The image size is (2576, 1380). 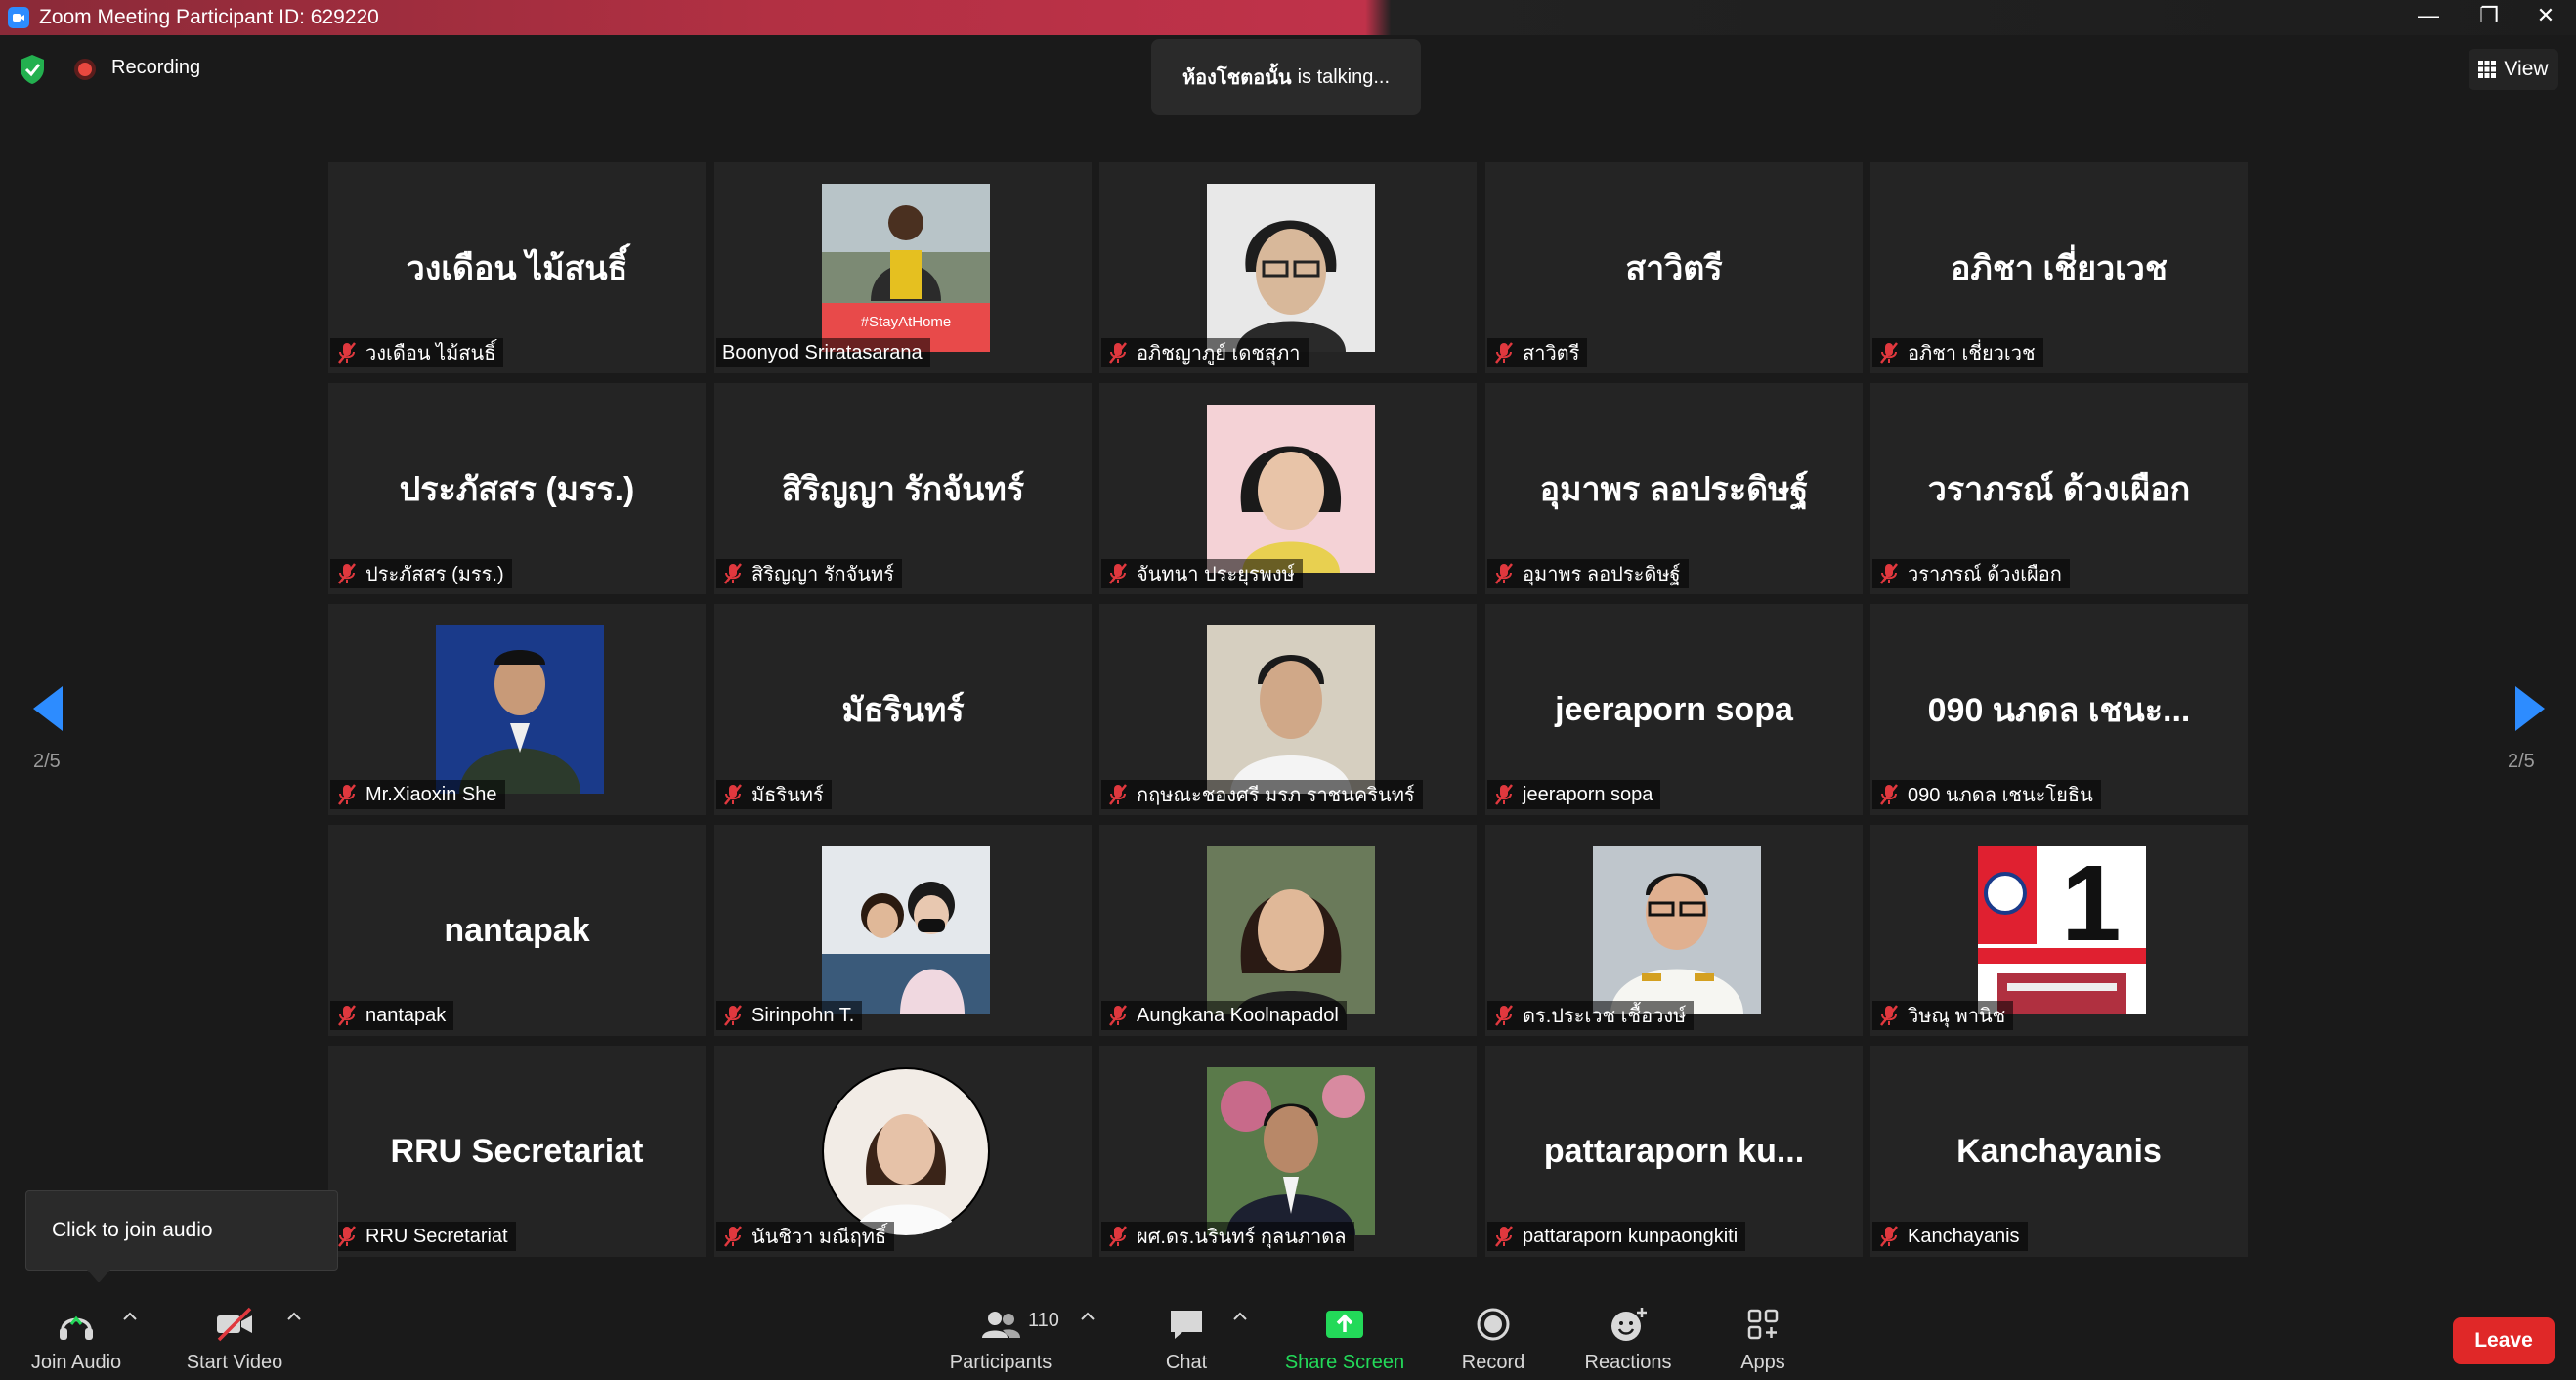 I want to click on record-label: Record, so click(x=1493, y=1362).